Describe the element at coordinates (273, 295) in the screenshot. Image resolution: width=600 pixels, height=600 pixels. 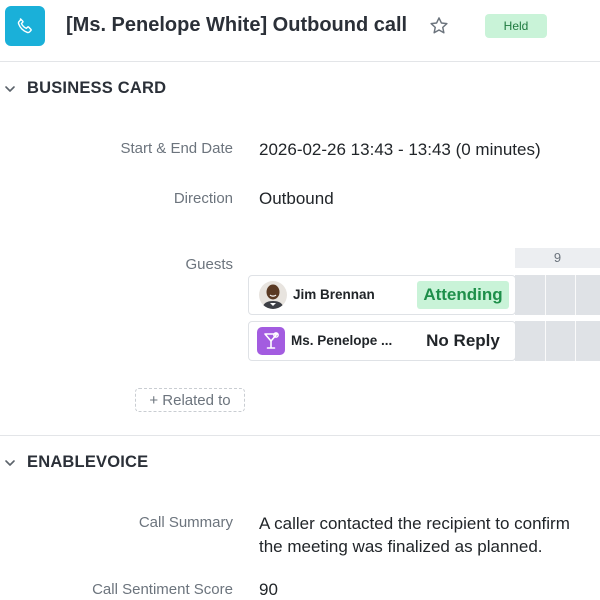
I see `avatar` at that location.